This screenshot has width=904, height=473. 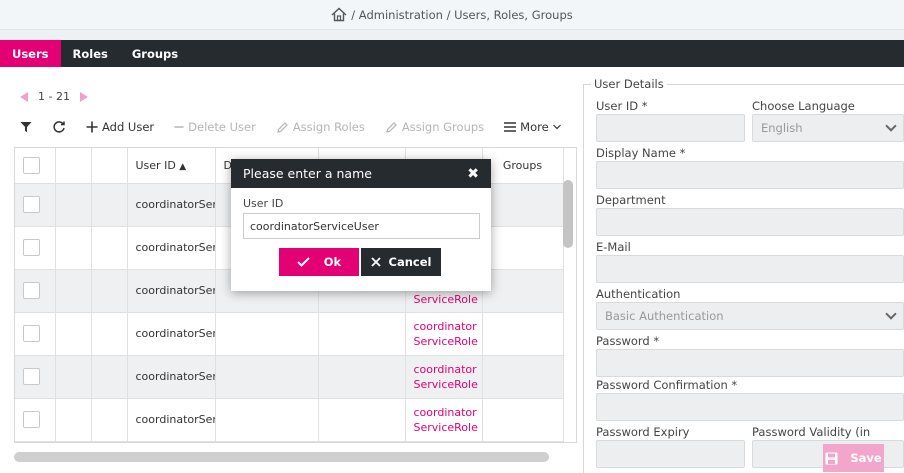 I want to click on dialog-title: Please enter a name, so click(x=307, y=173).